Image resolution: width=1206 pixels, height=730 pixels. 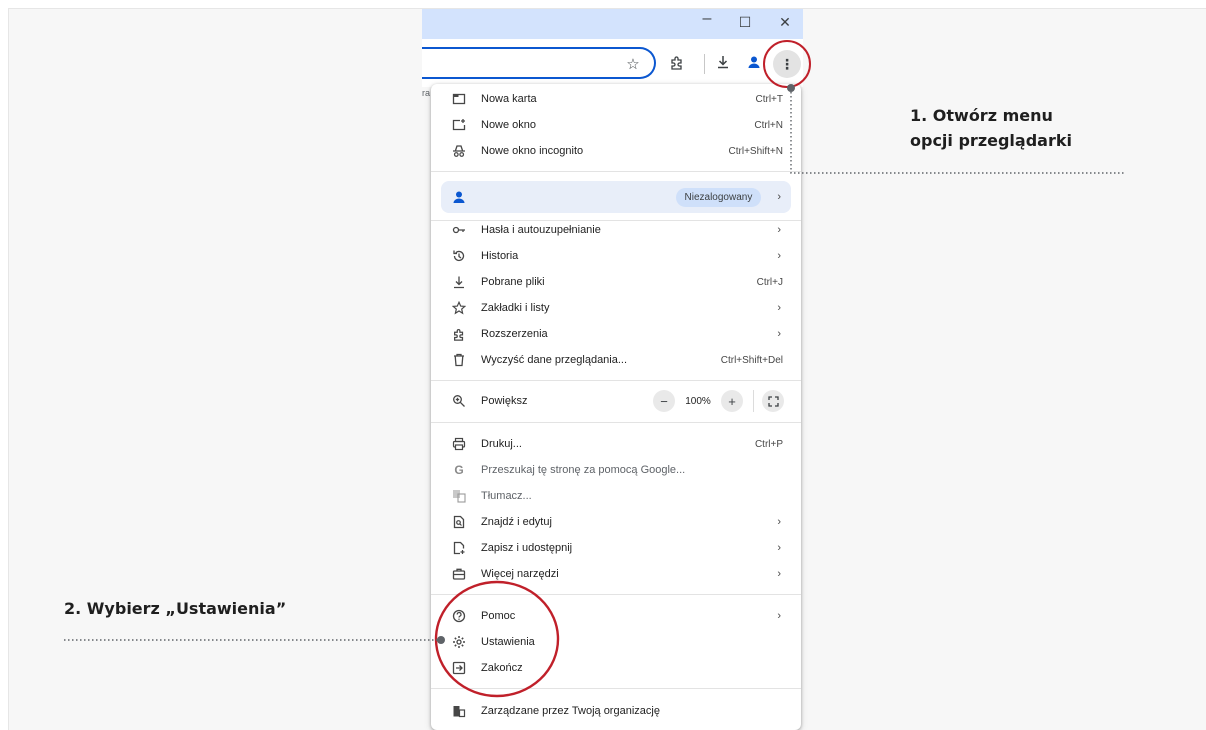 I want to click on menu-item-managed: Zarządzane przez Twoją organizację, so click(x=616, y=711).